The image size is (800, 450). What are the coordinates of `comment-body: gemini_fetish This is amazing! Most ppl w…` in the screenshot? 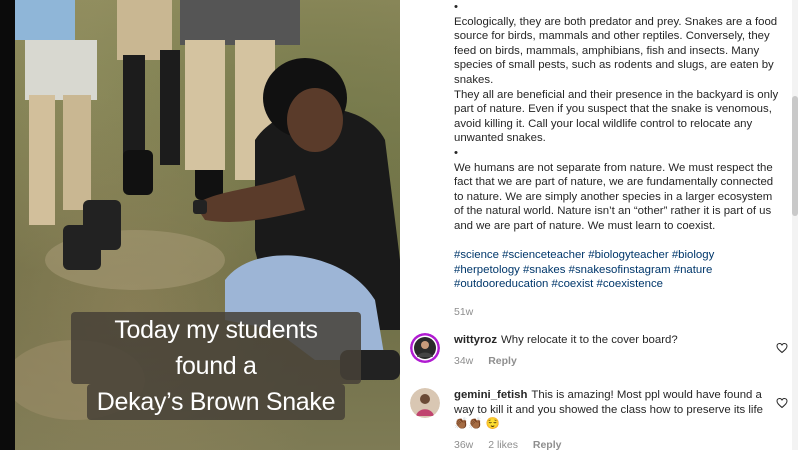 It's located at (614, 419).